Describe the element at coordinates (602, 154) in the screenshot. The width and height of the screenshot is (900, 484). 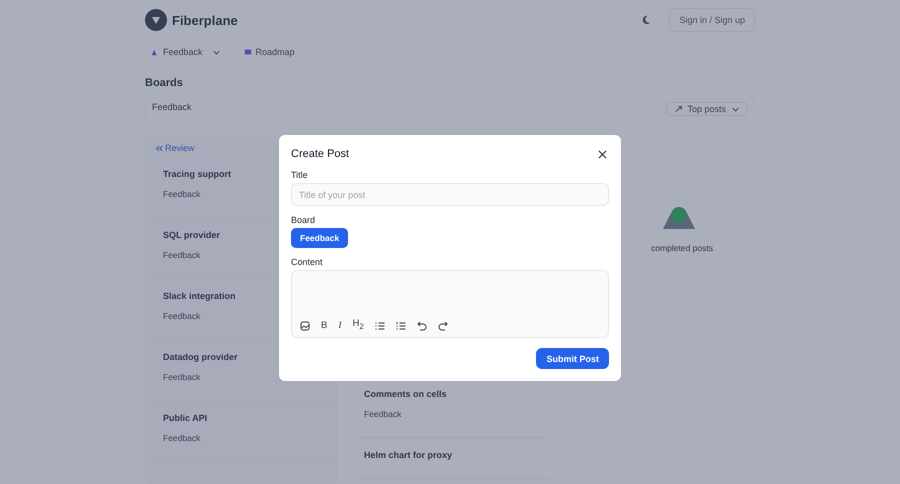
I see `close-icon` at that location.